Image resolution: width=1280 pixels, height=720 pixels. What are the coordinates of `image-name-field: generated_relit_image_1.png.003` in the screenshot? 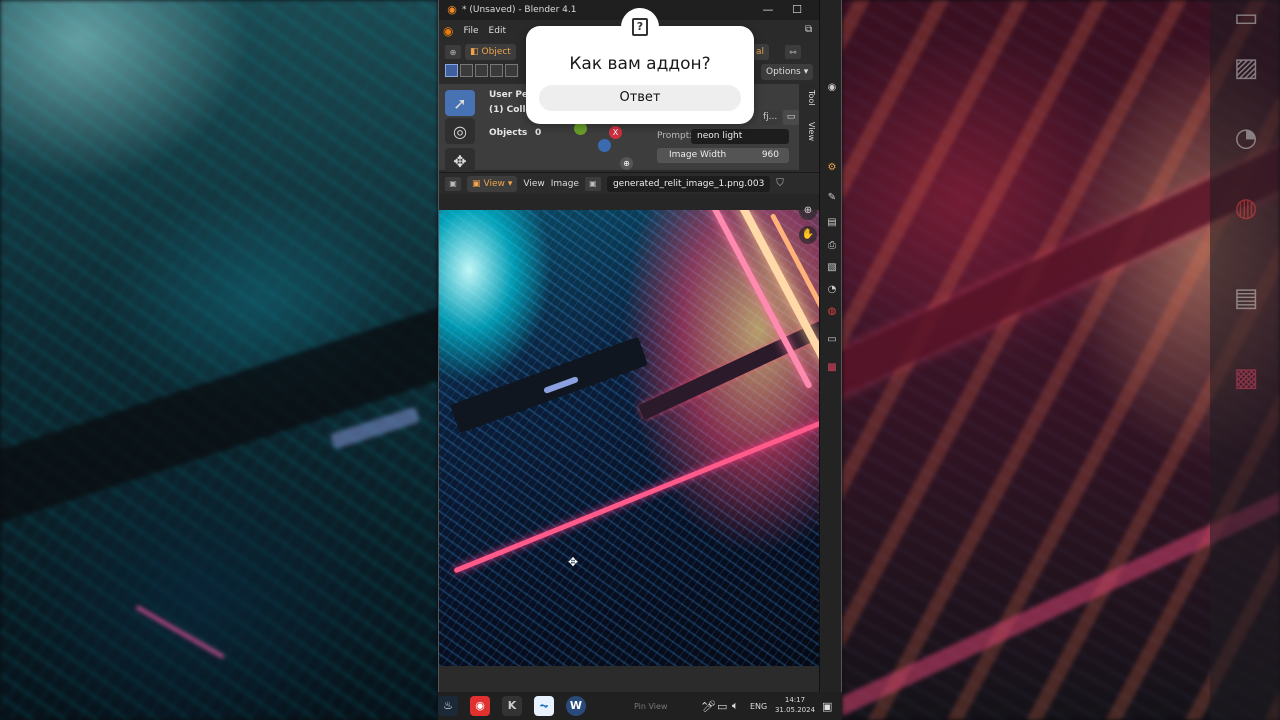 It's located at (688, 183).